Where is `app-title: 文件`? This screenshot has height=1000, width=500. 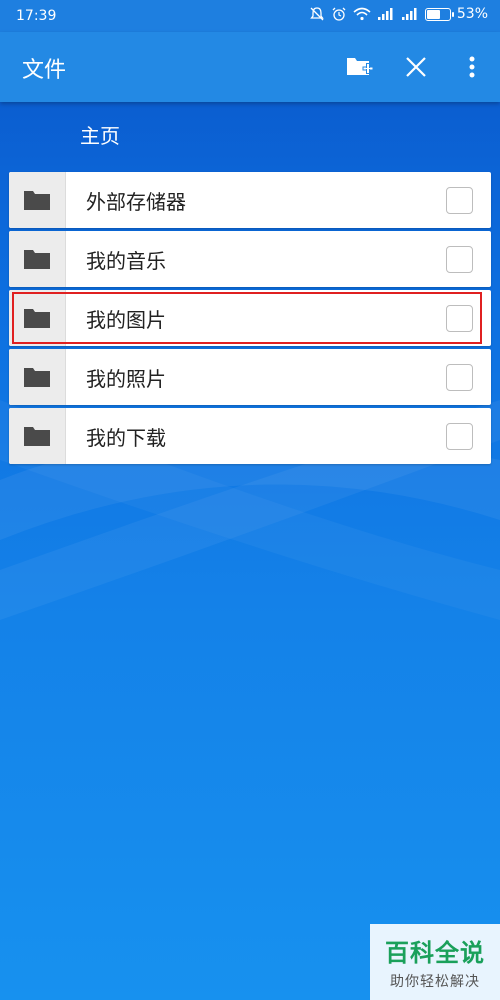
app-title: 文件 is located at coordinates (44, 70).